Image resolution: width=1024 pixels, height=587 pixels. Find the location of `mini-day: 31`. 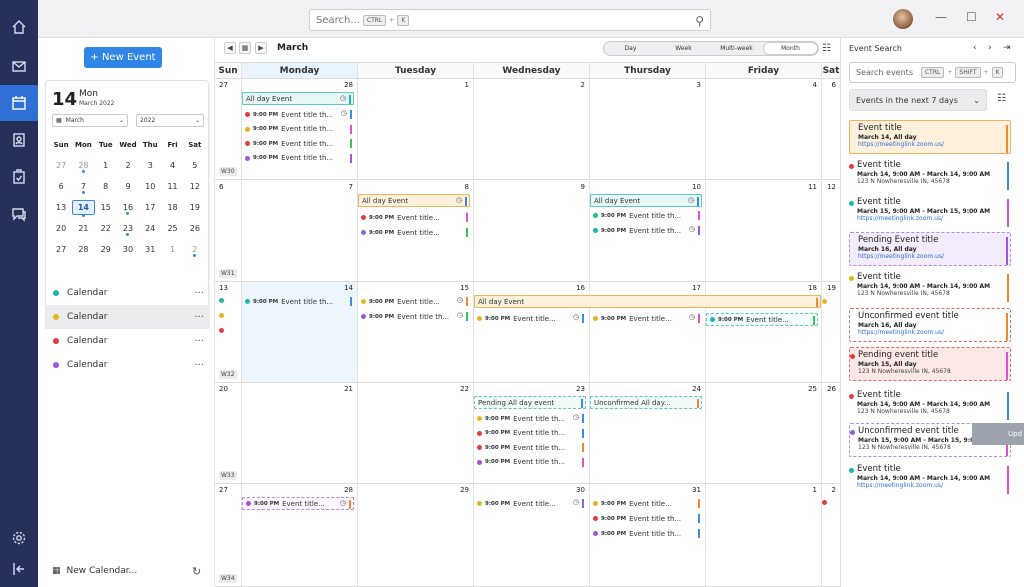

mini-day: 31 is located at coordinates (150, 249).